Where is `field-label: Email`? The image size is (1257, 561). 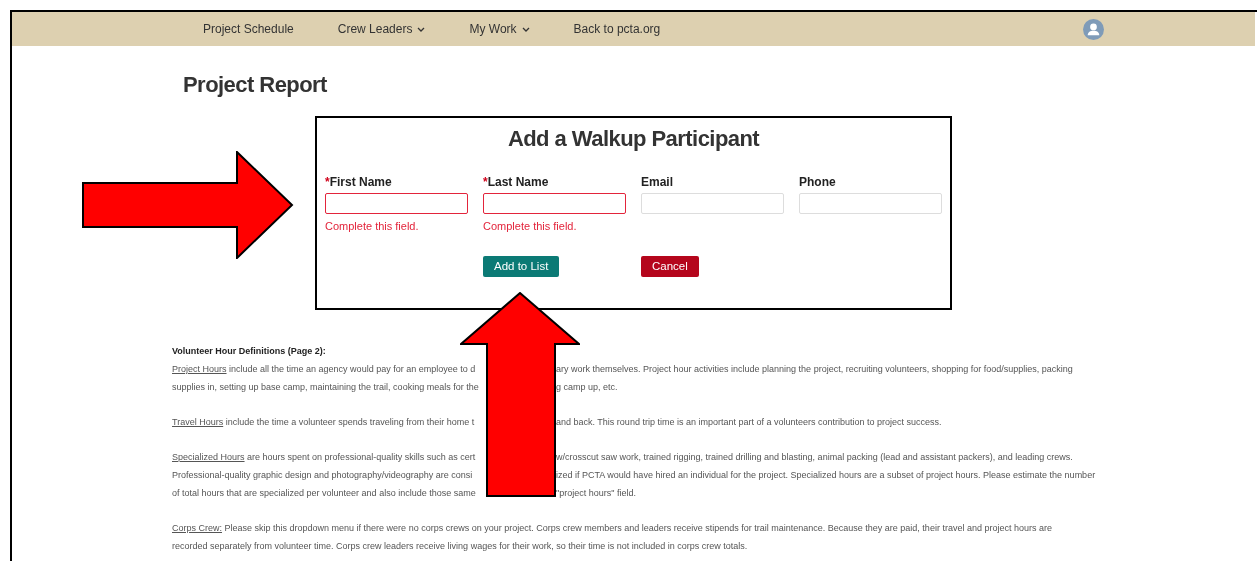
field-label: Email is located at coordinates (657, 182).